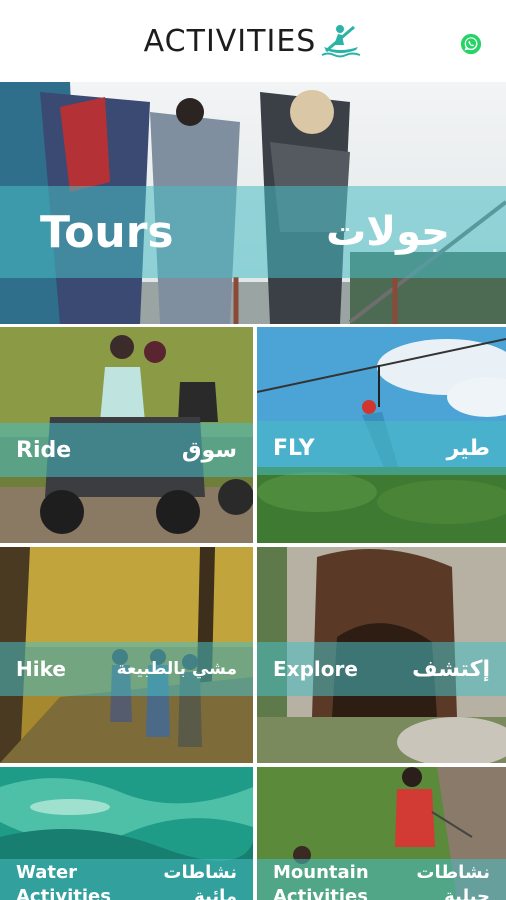 The height and width of the screenshot is (900, 506). I want to click on mountain-label-band: Mountain Activities نشاطات جبلية, so click(381, 879).